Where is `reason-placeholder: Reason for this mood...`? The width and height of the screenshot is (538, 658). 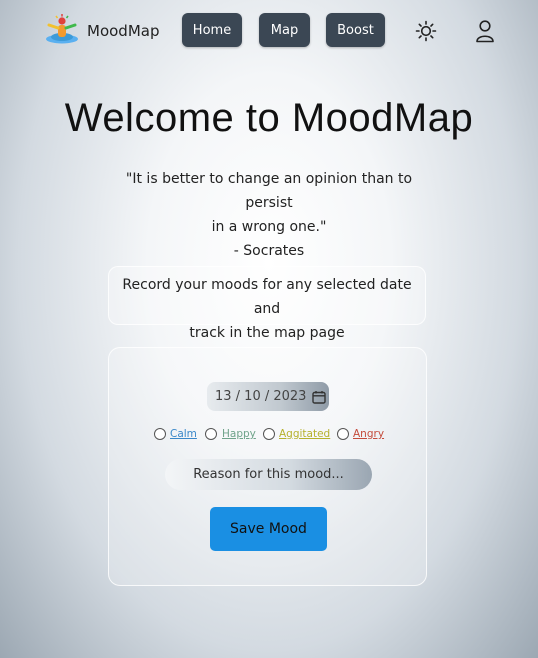
reason-placeholder: Reason for this mood... is located at coordinates (268, 474).